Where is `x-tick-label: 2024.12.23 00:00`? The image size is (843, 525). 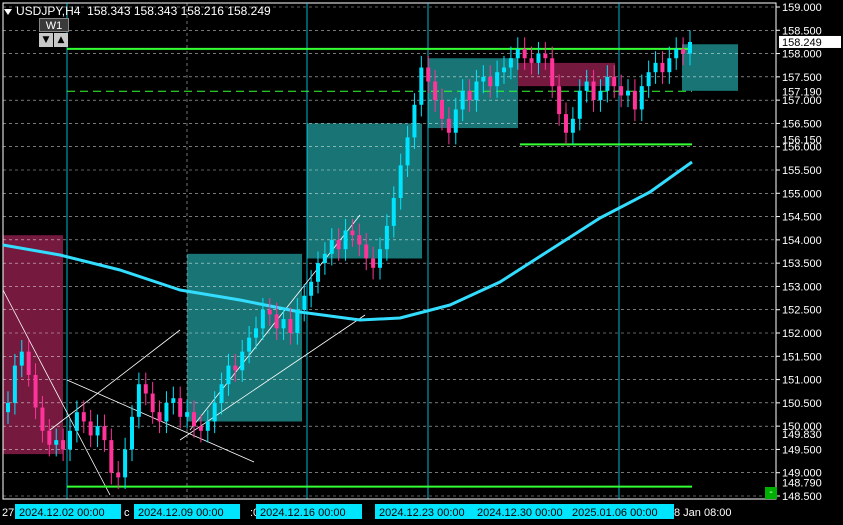
x-tick-label: 2024.12.23 00:00 is located at coordinates (422, 513).